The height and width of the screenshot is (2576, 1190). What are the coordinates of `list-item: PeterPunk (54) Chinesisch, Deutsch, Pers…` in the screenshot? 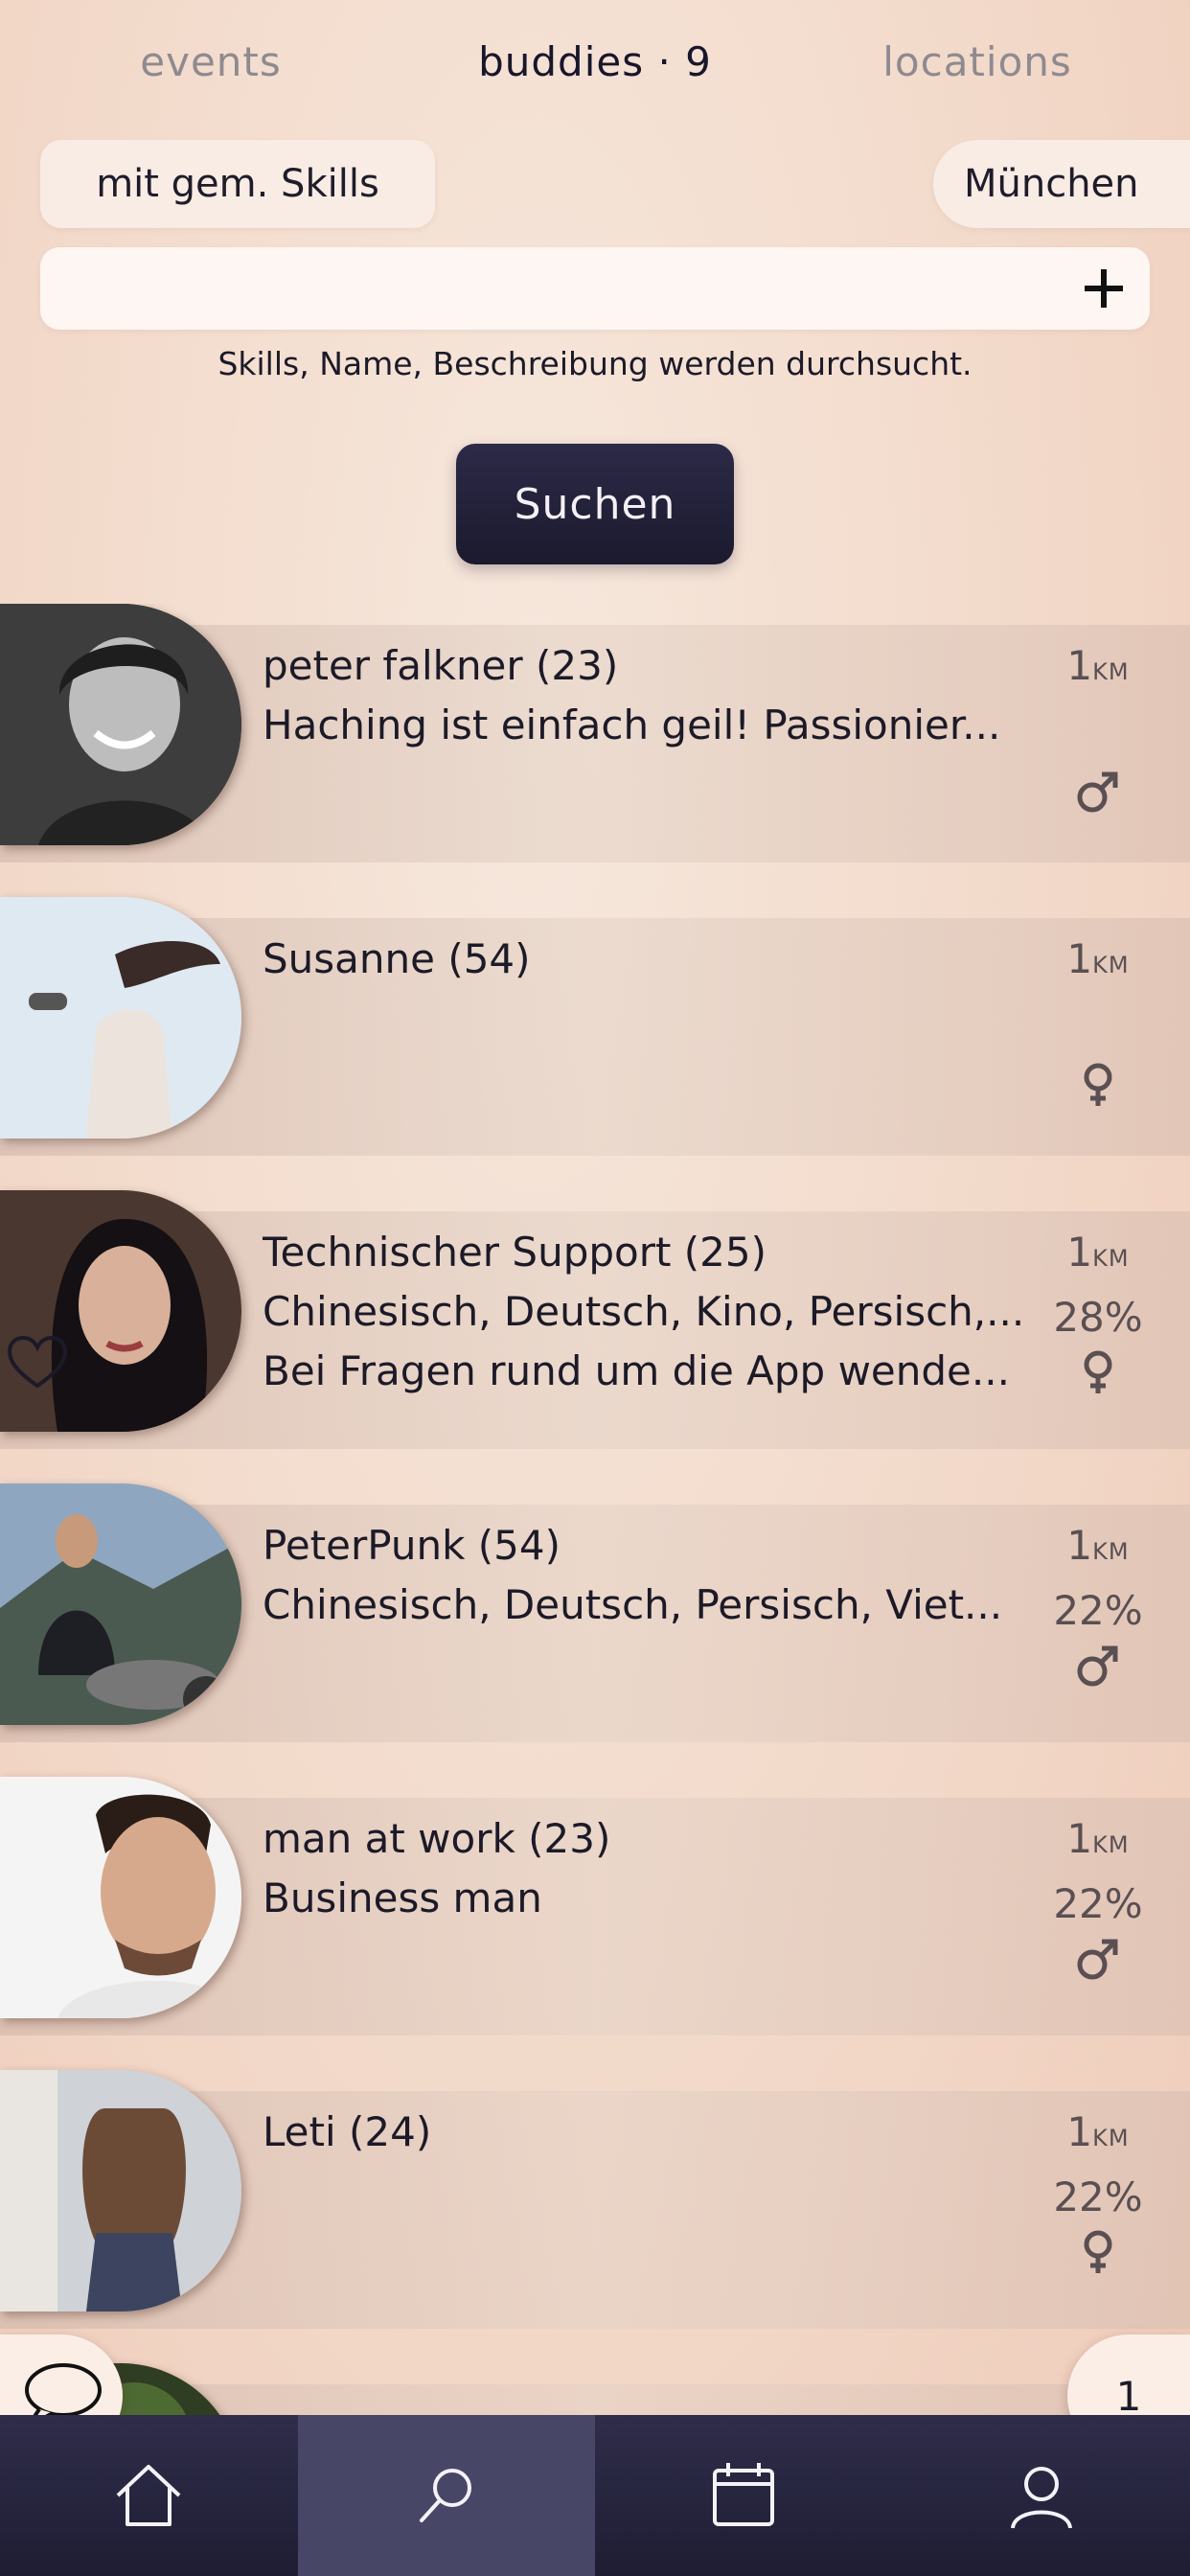 It's located at (595, 1613).